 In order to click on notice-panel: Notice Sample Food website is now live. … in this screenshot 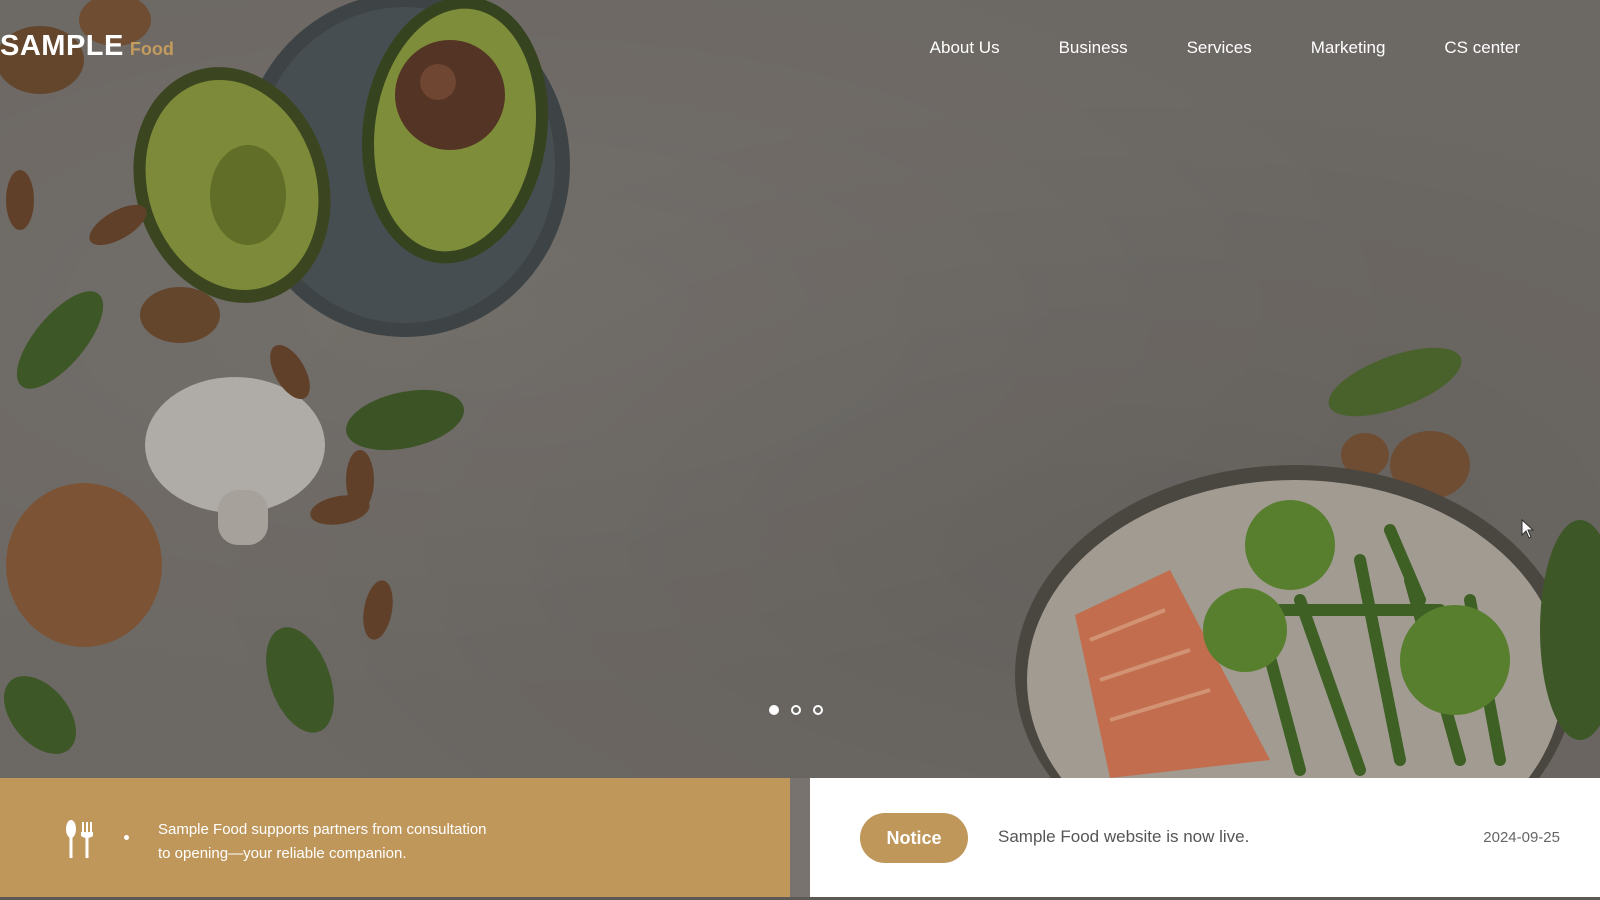, I will do `click(1205, 839)`.